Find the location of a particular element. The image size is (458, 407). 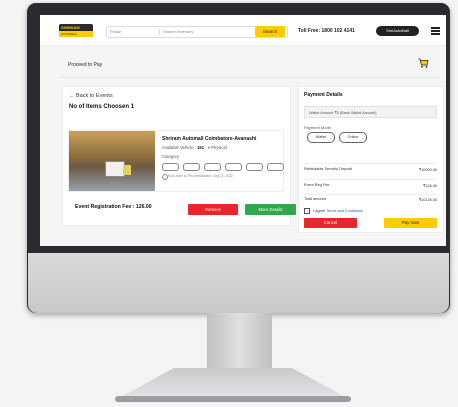

terms-agreement: I Agree Terms and Conditions is located at coordinates (333, 211).